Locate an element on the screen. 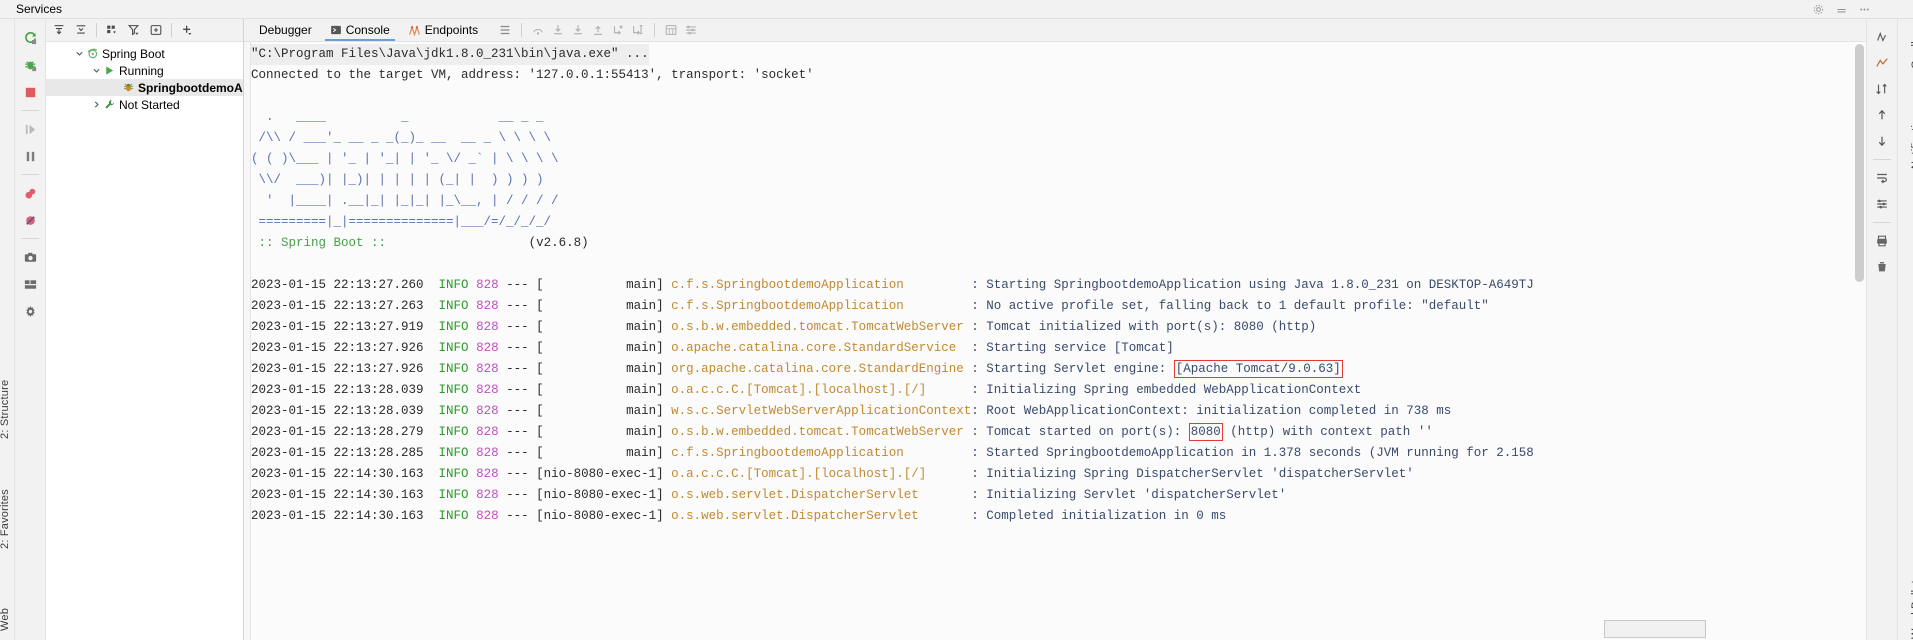 Image resolution: width=1913 pixels, height=640 pixels. right-rail-divider is located at coordinates (1882, 159).